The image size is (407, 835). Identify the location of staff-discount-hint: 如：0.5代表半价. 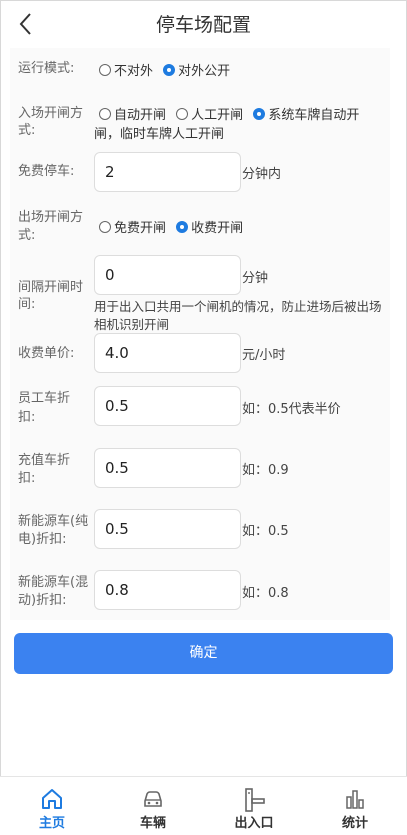
(291, 409).